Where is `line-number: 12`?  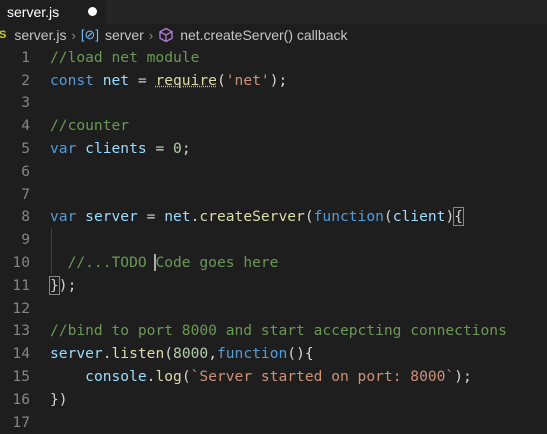
line-number: 12 is located at coordinates (21, 308).